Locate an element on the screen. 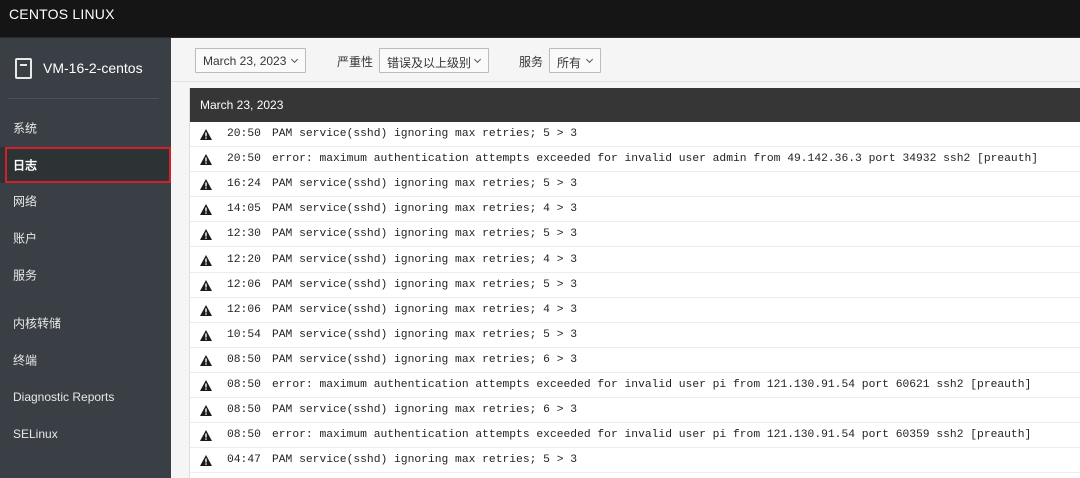 The image size is (1080, 478). host-name: VM-16-2-centos is located at coordinates (93, 68).